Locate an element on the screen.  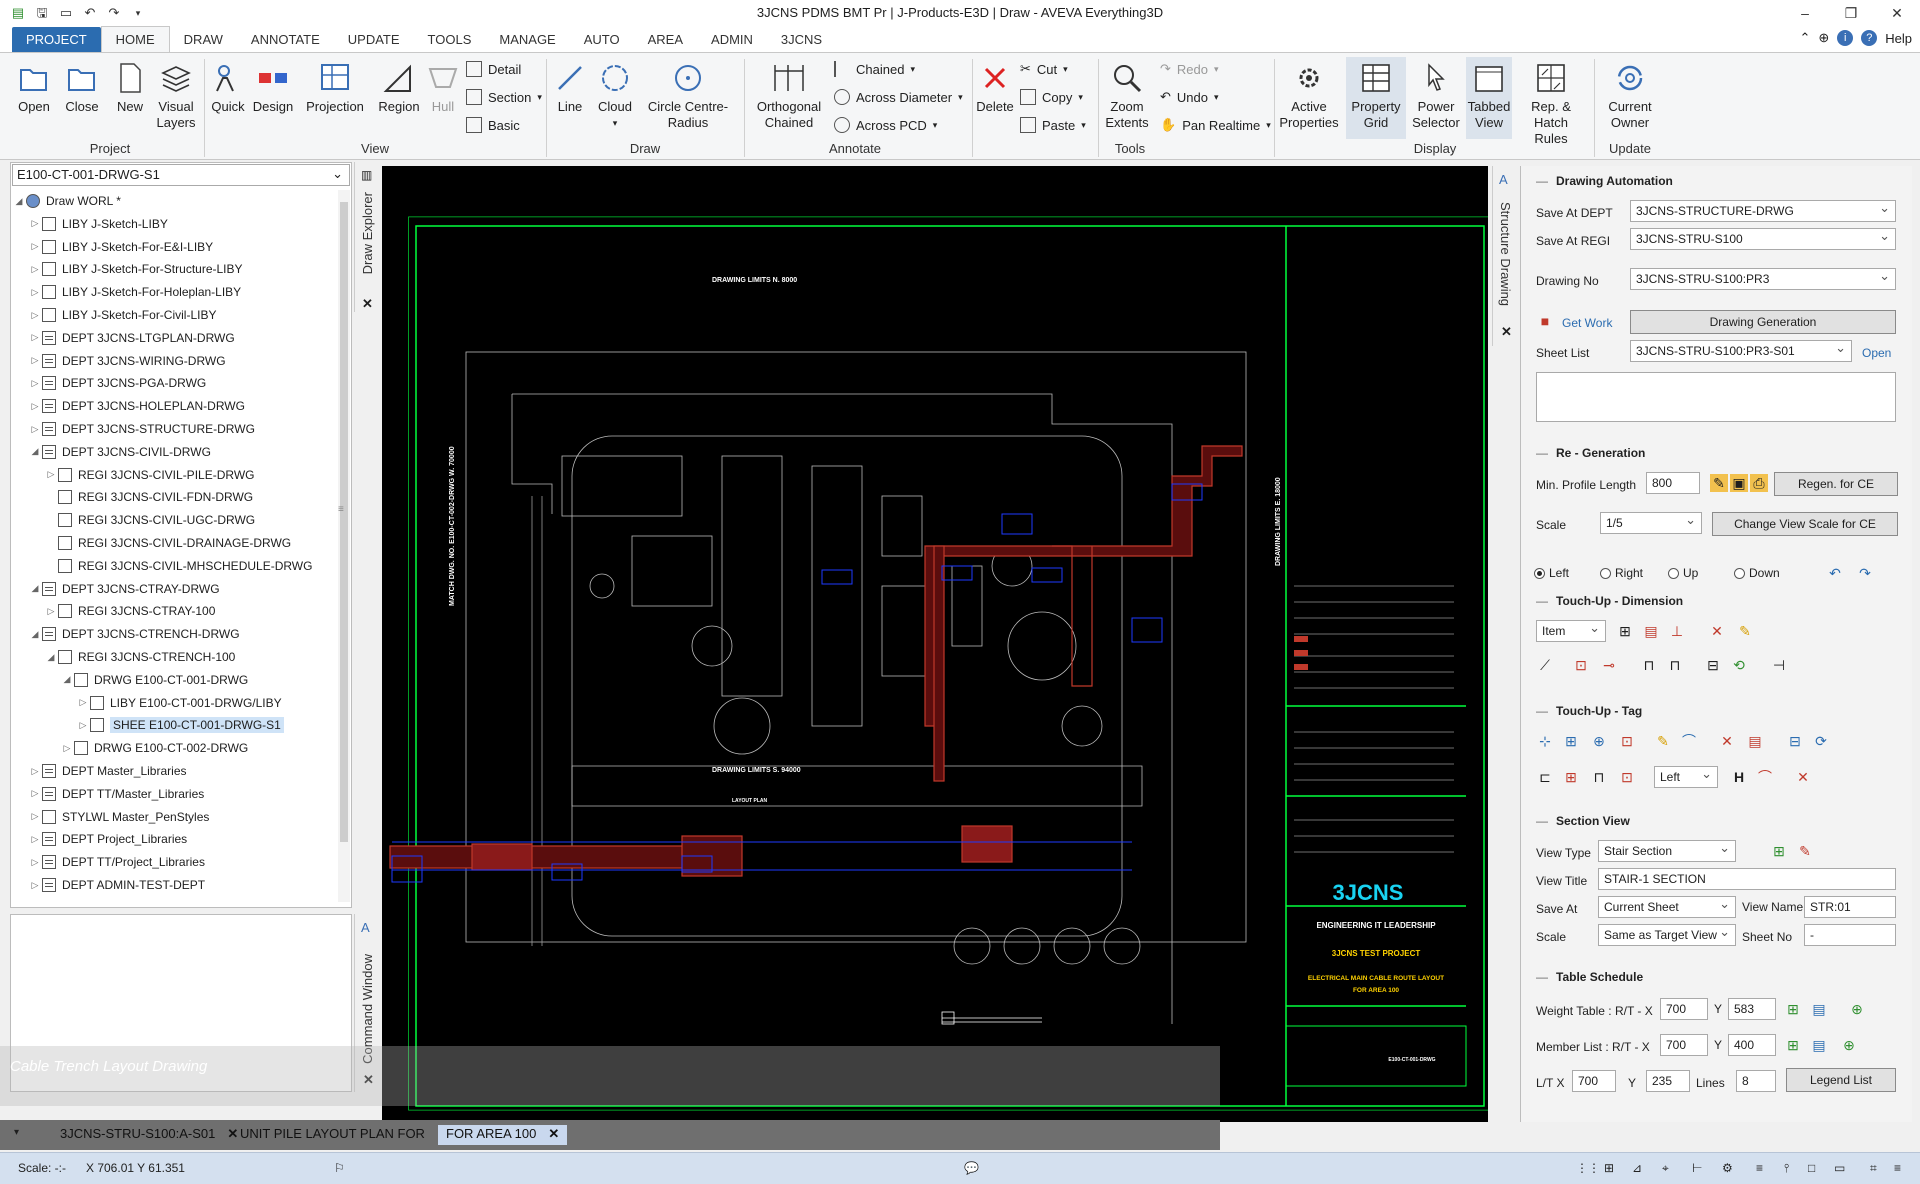
copy-button: Copy ▾ is located at coordinates (1051, 97).